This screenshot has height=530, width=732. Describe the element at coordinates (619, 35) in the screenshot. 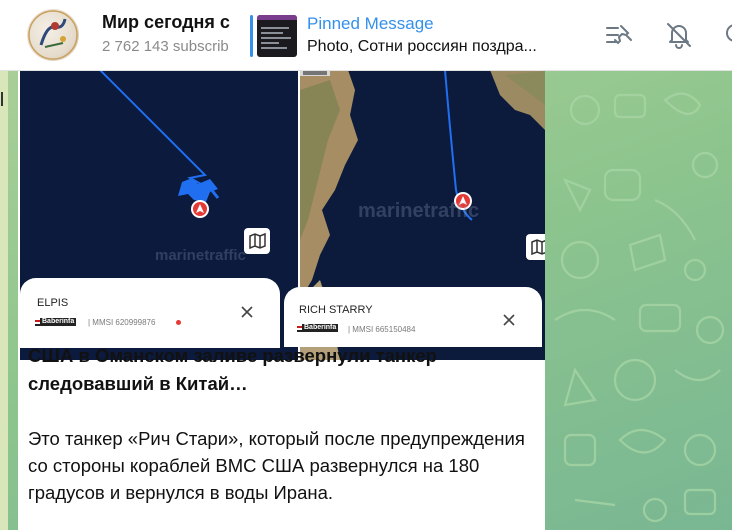

I see `pinned-list-icon` at that location.